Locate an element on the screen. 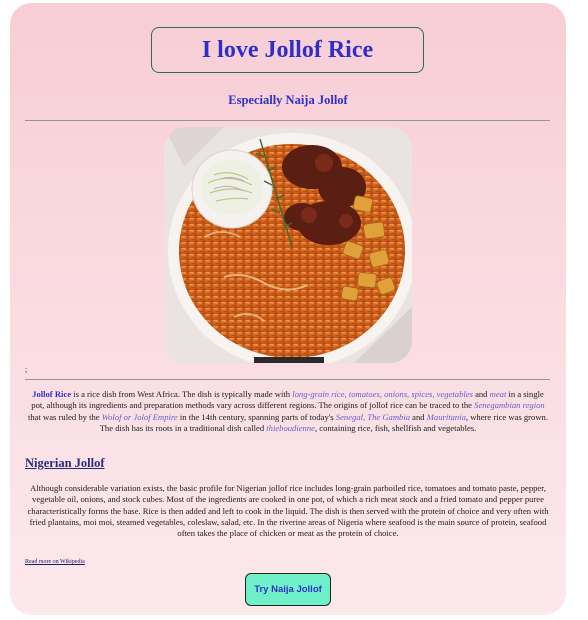 Image resolution: width=588 pixels, height=620 pixels. wolof-empire-link: Wolof or Jolof Empire is located at coordinates (140, 417).